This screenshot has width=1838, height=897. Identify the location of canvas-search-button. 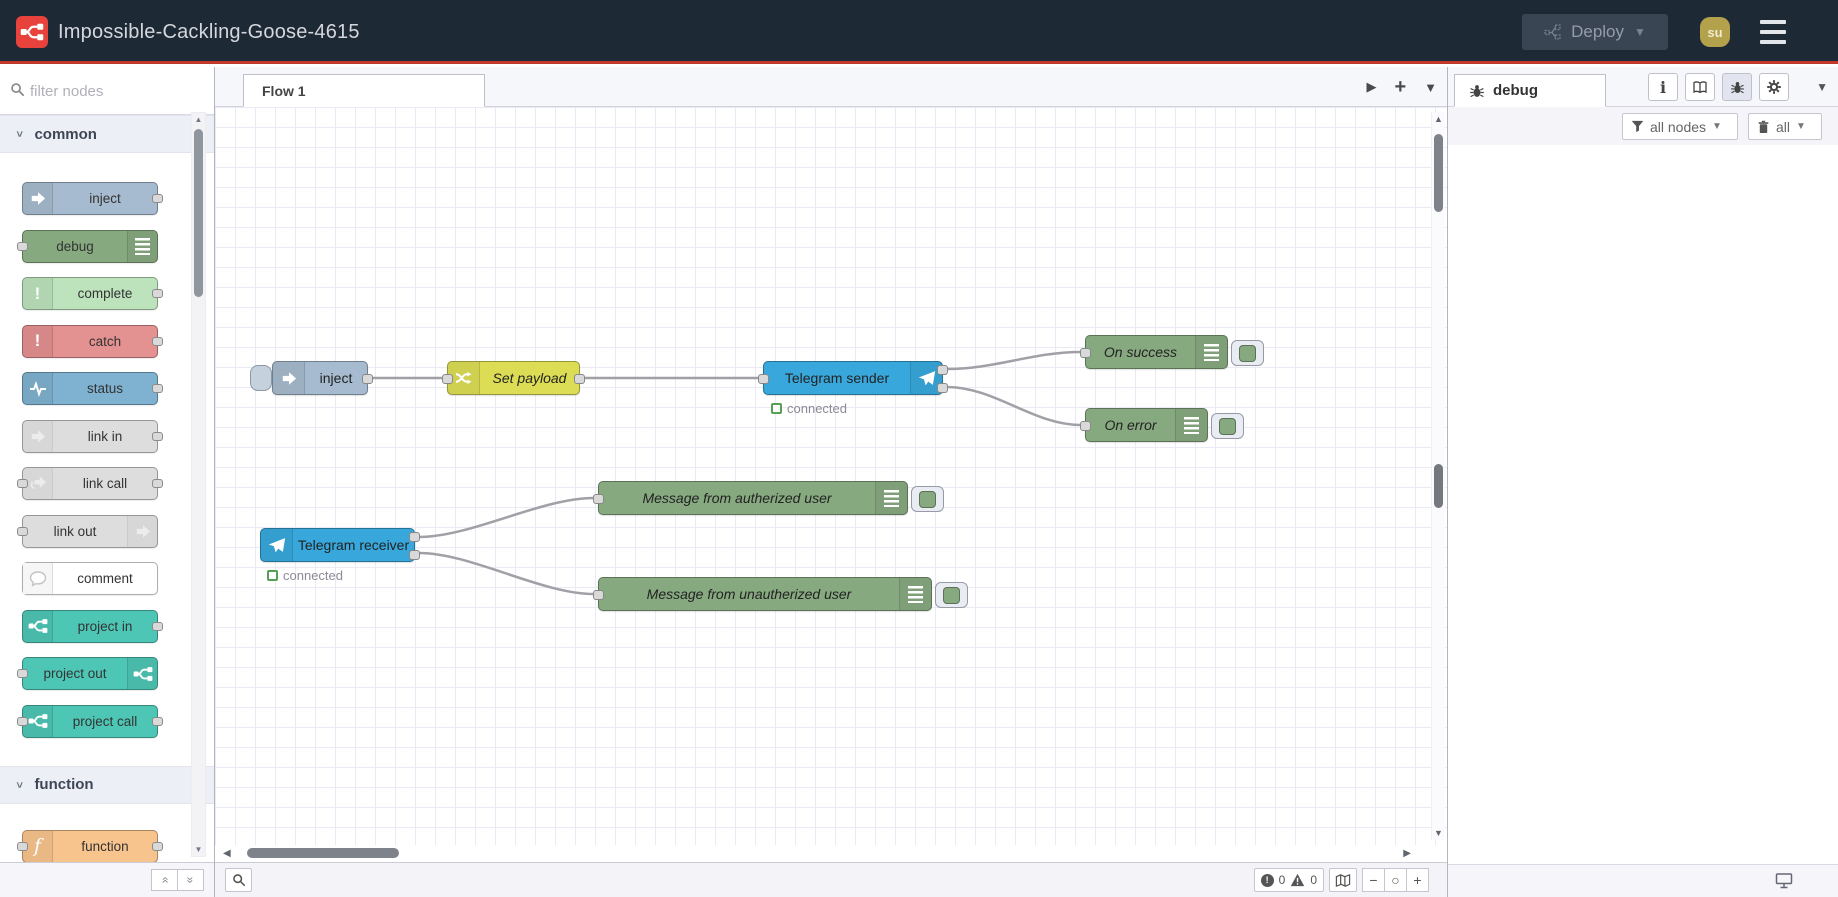
(238, 880).